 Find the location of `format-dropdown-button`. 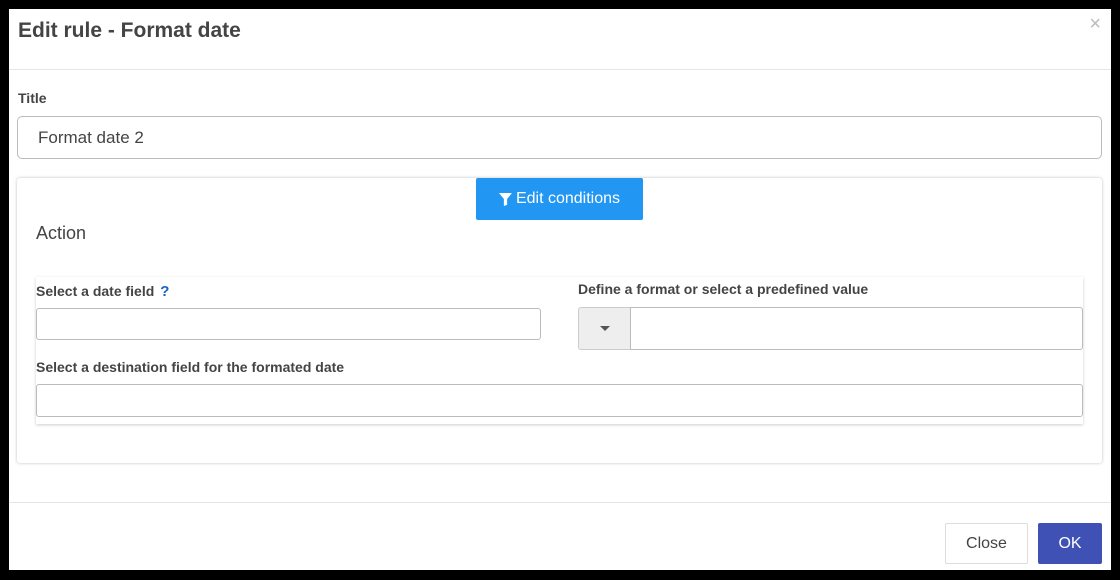

format-dropdown-button is located at coordinates (604, 328).